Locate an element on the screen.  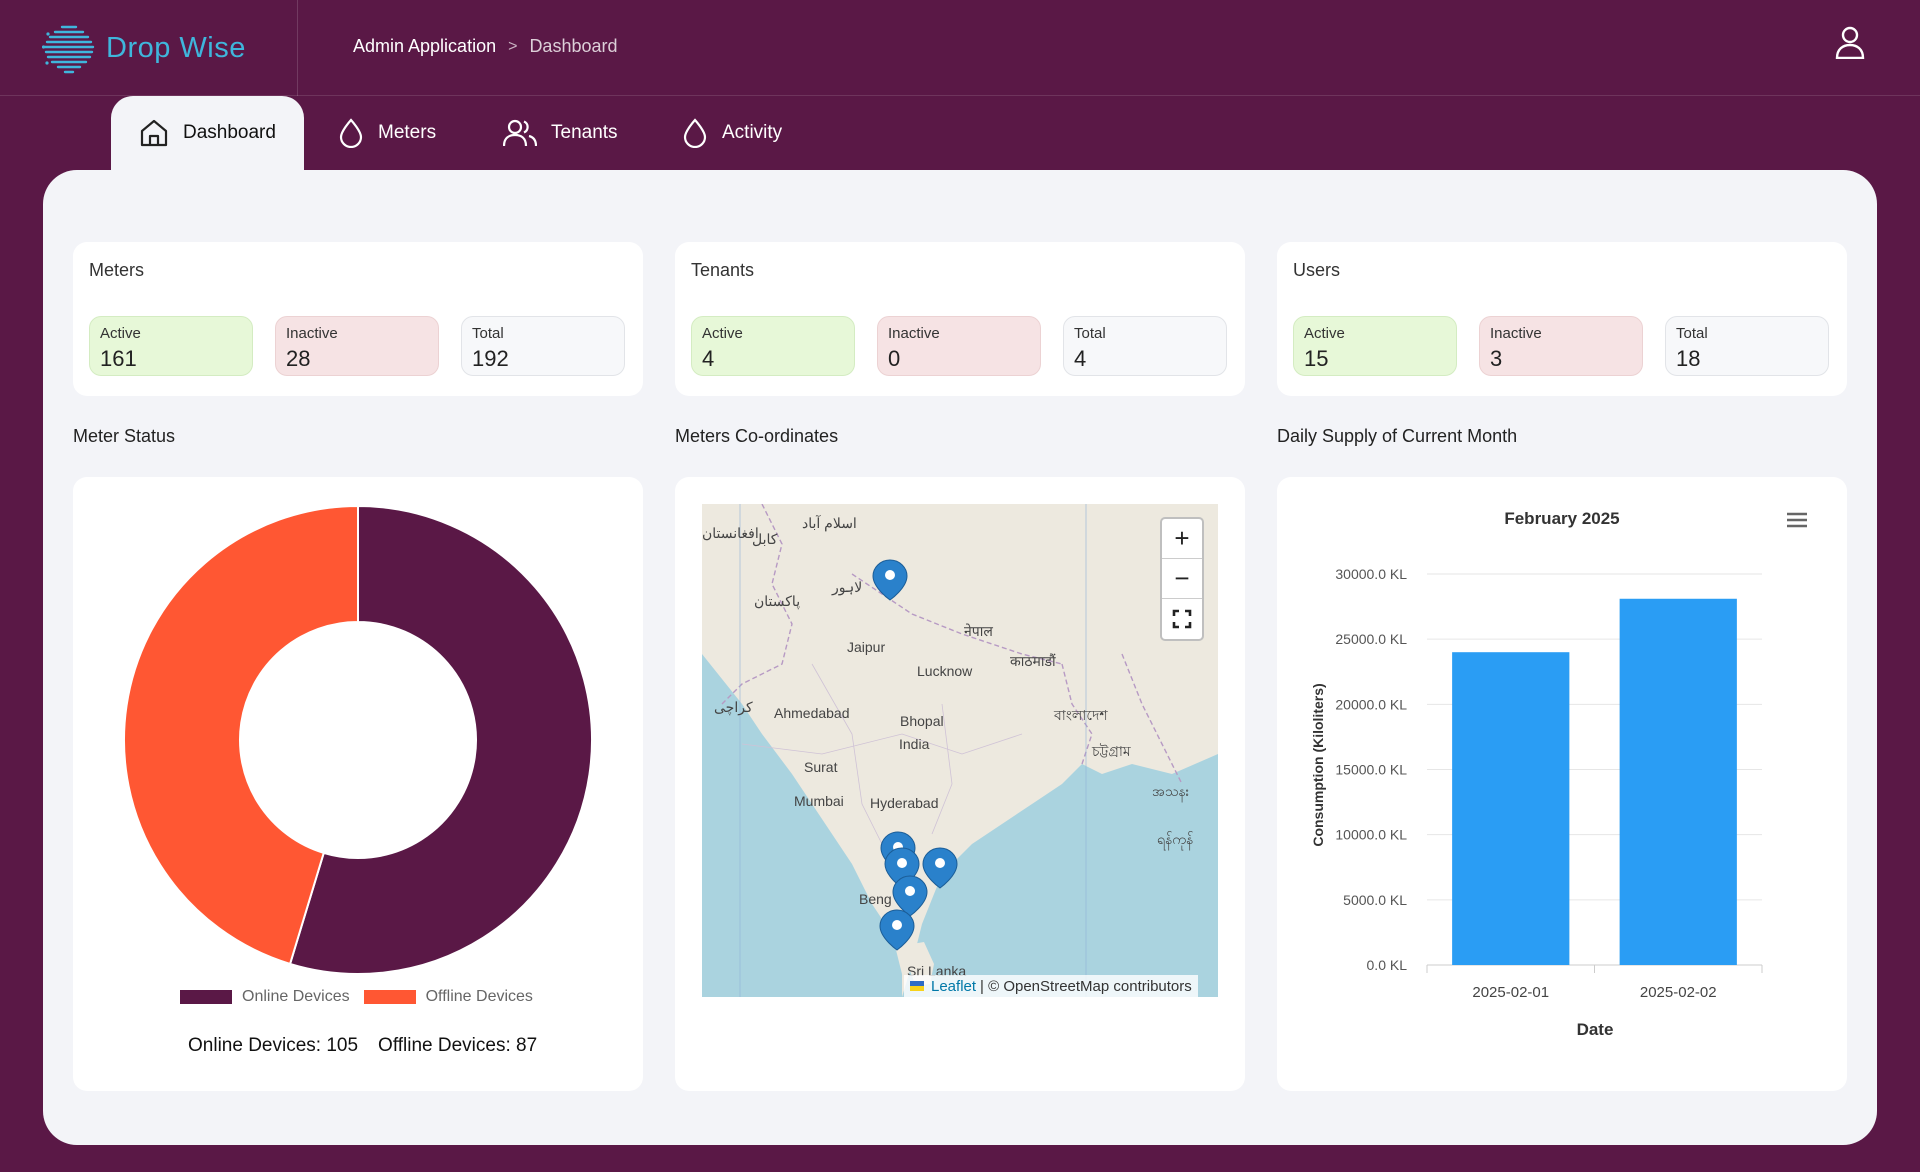
drop-wise-logo-icon is located at coordinates (68, 49).